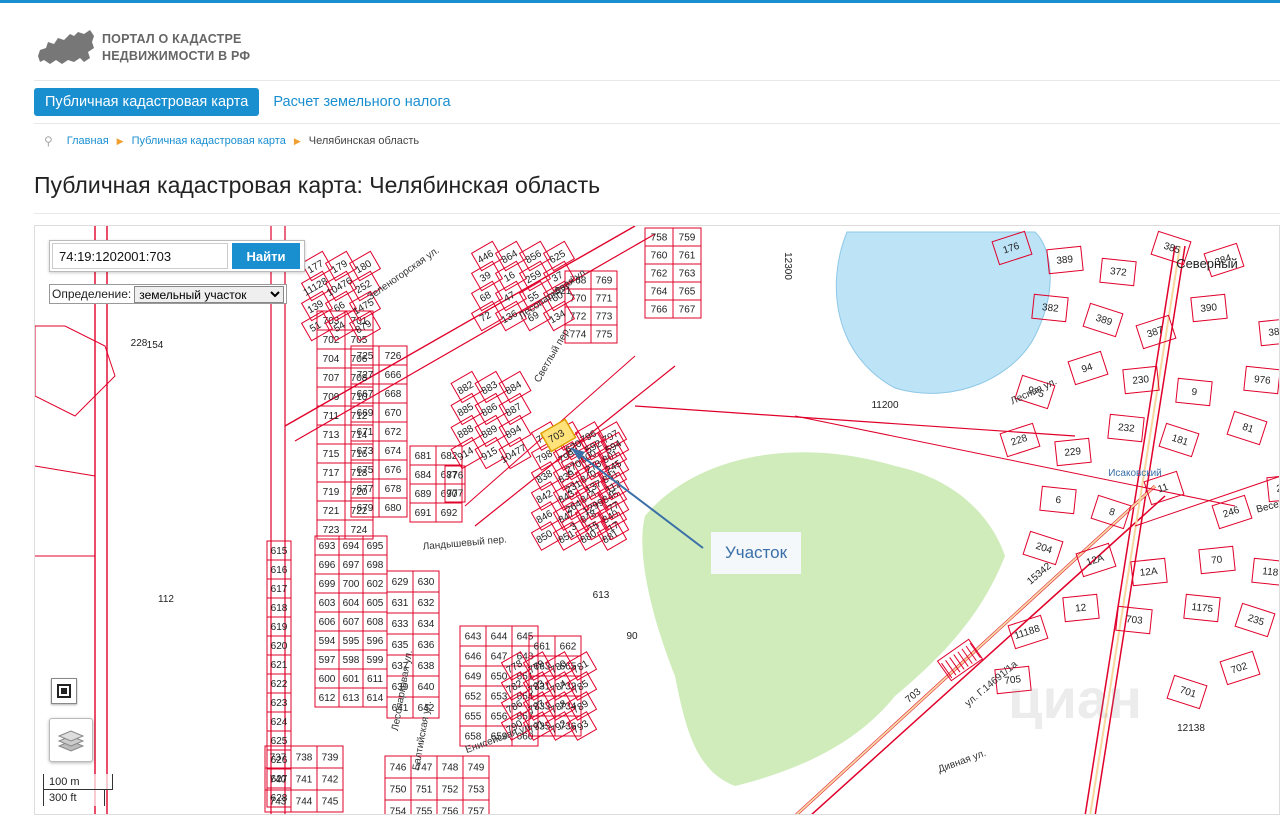 Image resolution: width=1280 pixels, height=818 pixels. I want to click on parcel-number-label: 702, so click(1240, 669).